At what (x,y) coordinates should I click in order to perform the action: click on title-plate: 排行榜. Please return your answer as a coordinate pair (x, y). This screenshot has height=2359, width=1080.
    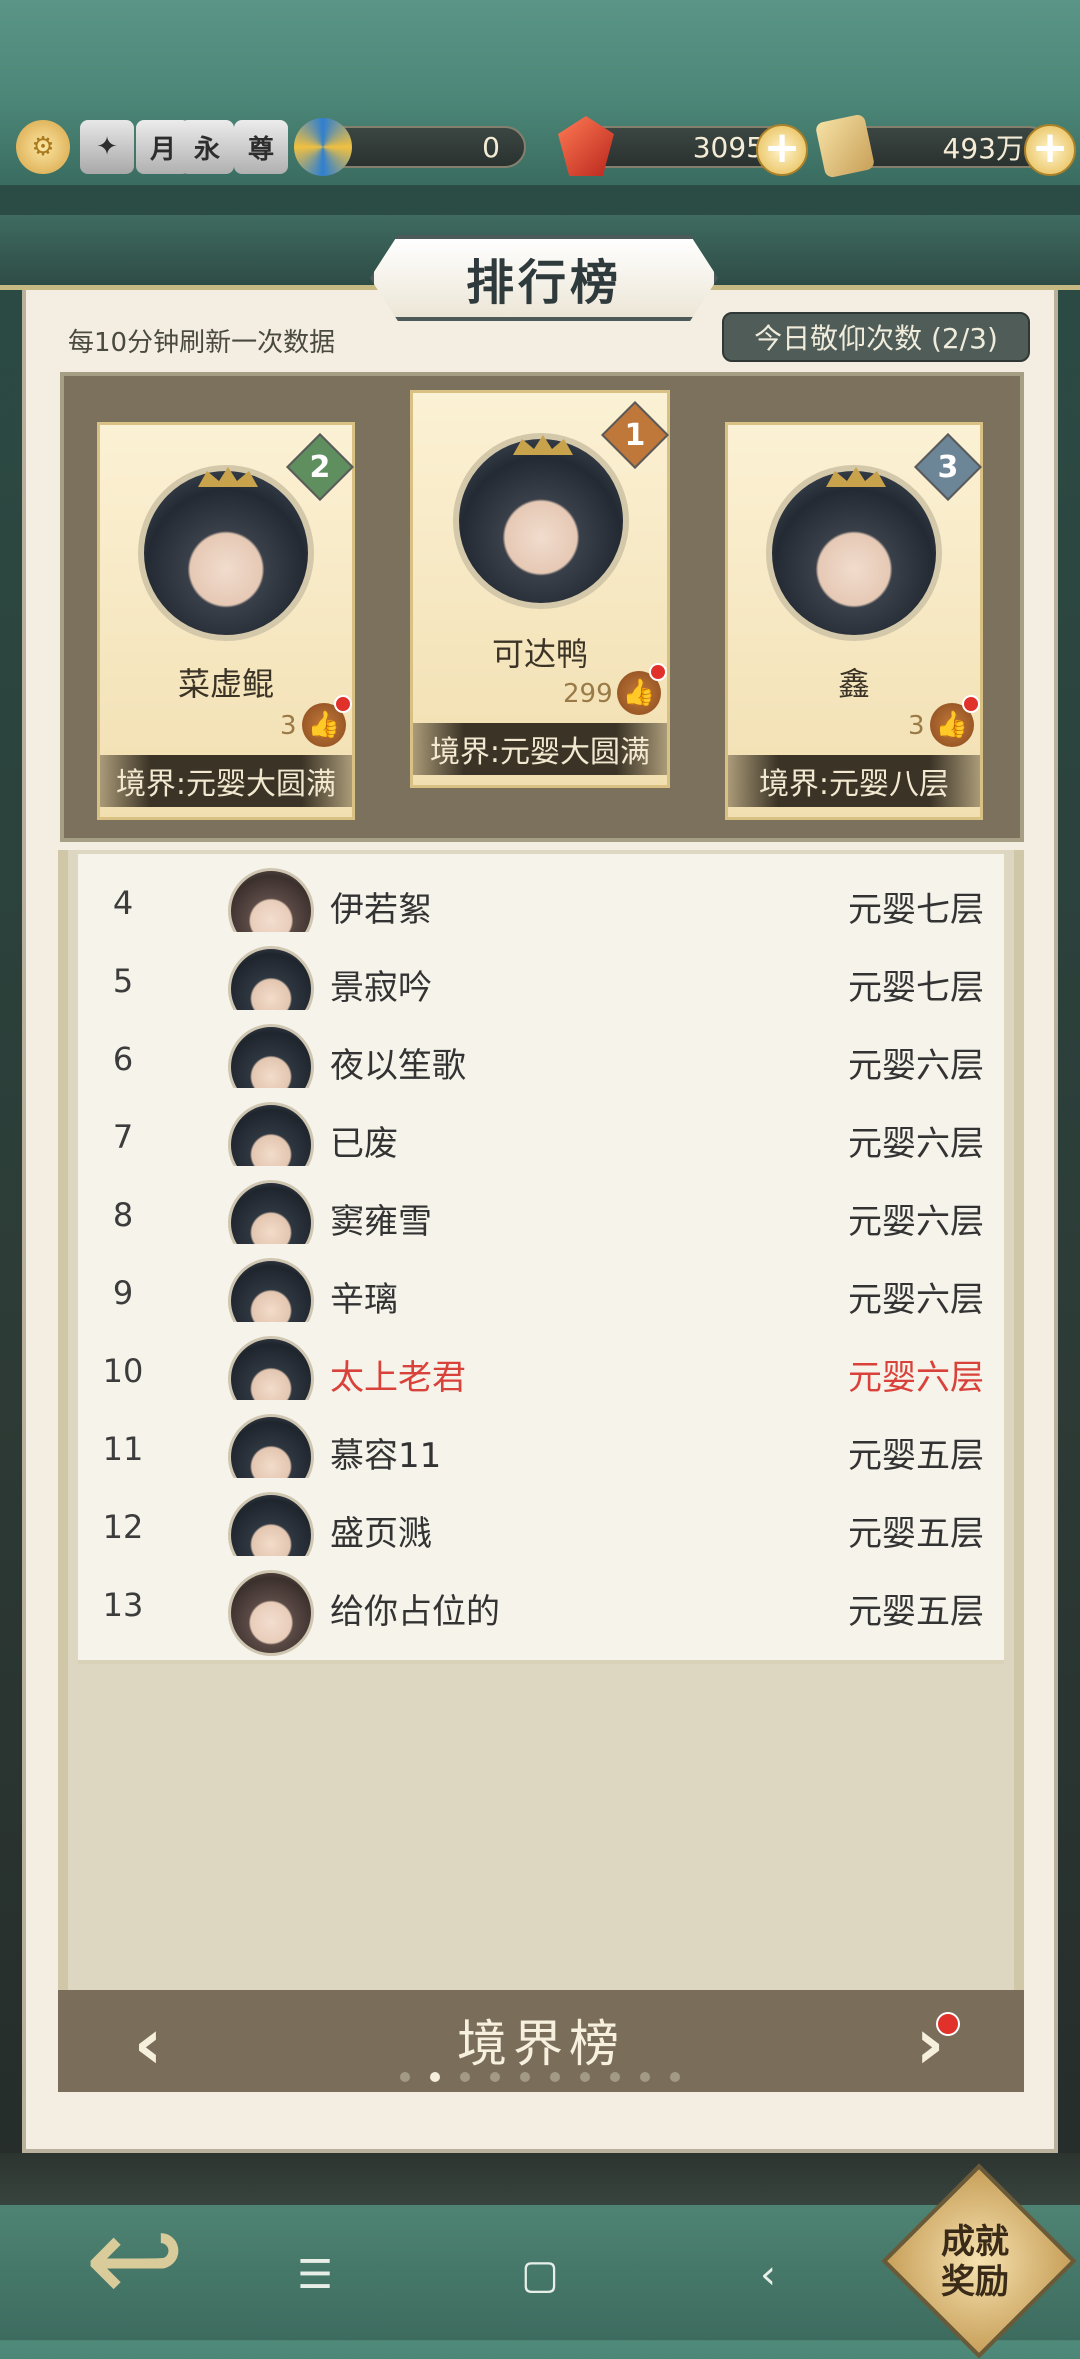
    Looking at the image, I should click on (544, 278).